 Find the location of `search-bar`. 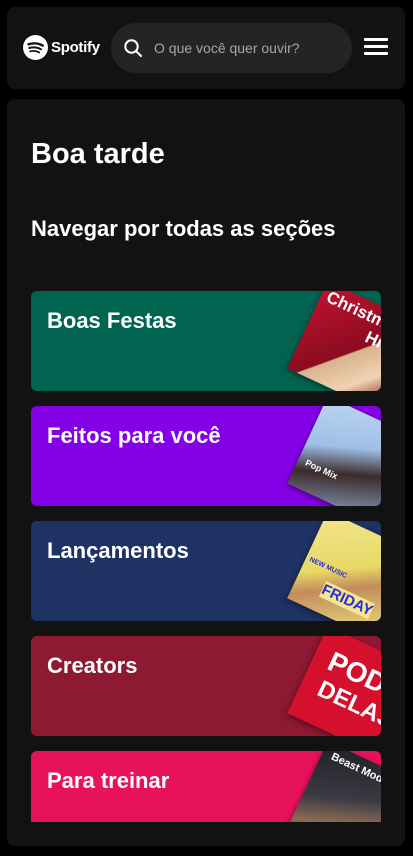

search-bar is located at coordinates (231, 48).